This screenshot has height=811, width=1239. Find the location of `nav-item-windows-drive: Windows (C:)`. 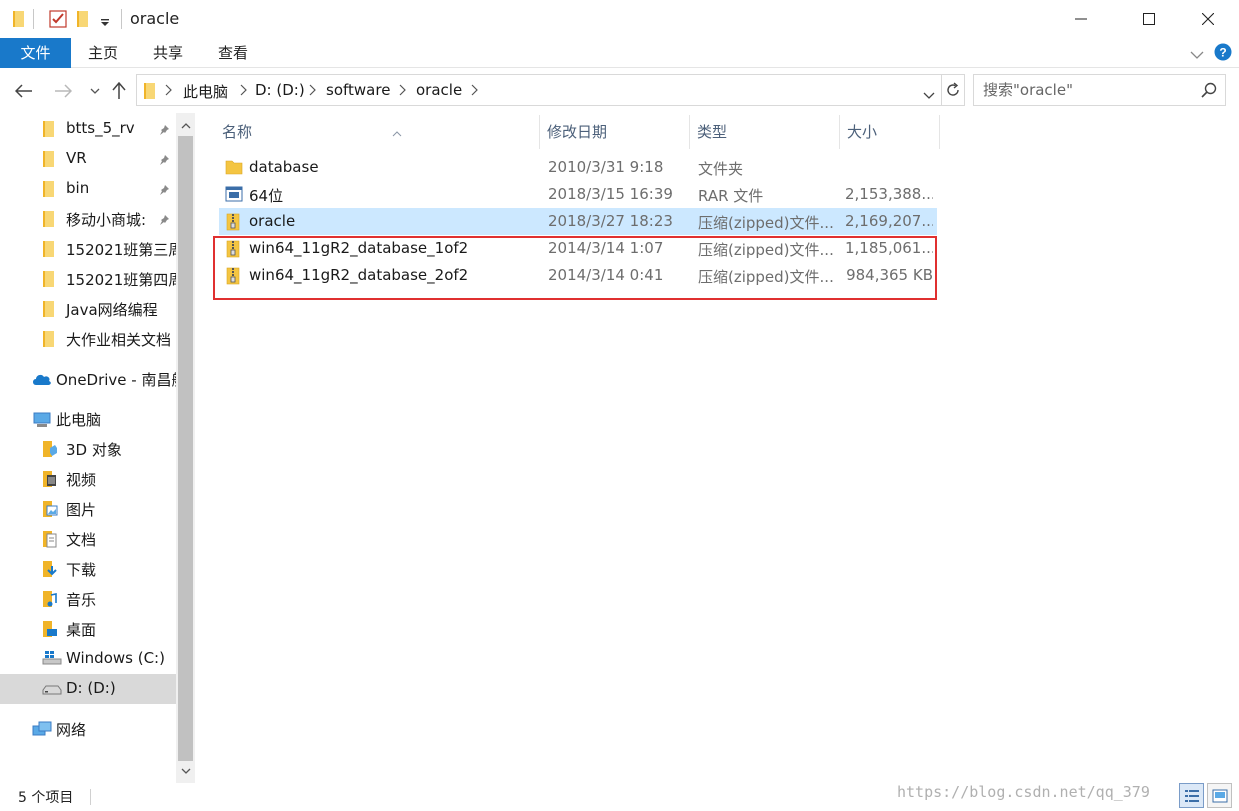

nav-item-windows-drive: Windows (C:) is located at coordinates (88, 659).